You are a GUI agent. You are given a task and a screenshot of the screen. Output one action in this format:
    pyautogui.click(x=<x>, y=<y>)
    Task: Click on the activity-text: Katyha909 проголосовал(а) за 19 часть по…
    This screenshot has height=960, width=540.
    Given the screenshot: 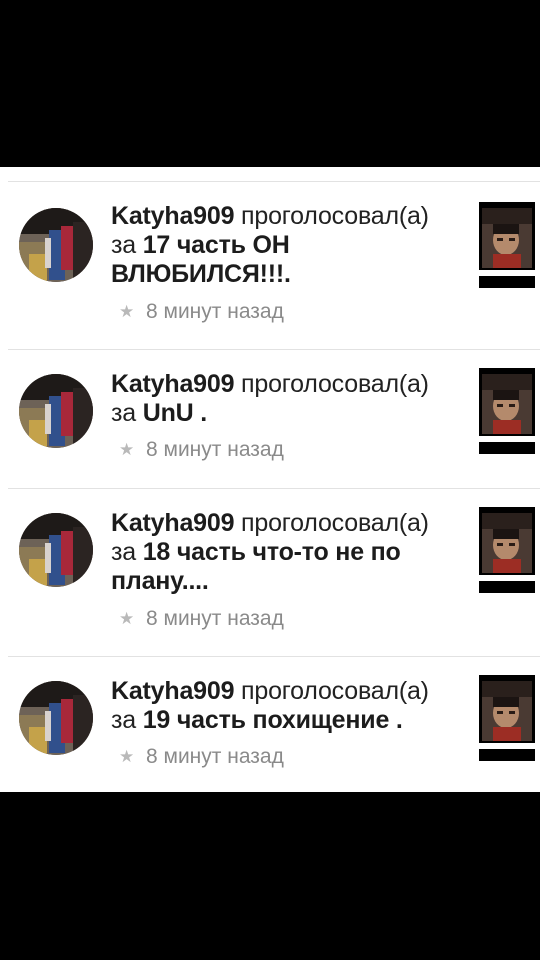 What is the action you would take?
    pyautogui.click(x=286, y=706)
    